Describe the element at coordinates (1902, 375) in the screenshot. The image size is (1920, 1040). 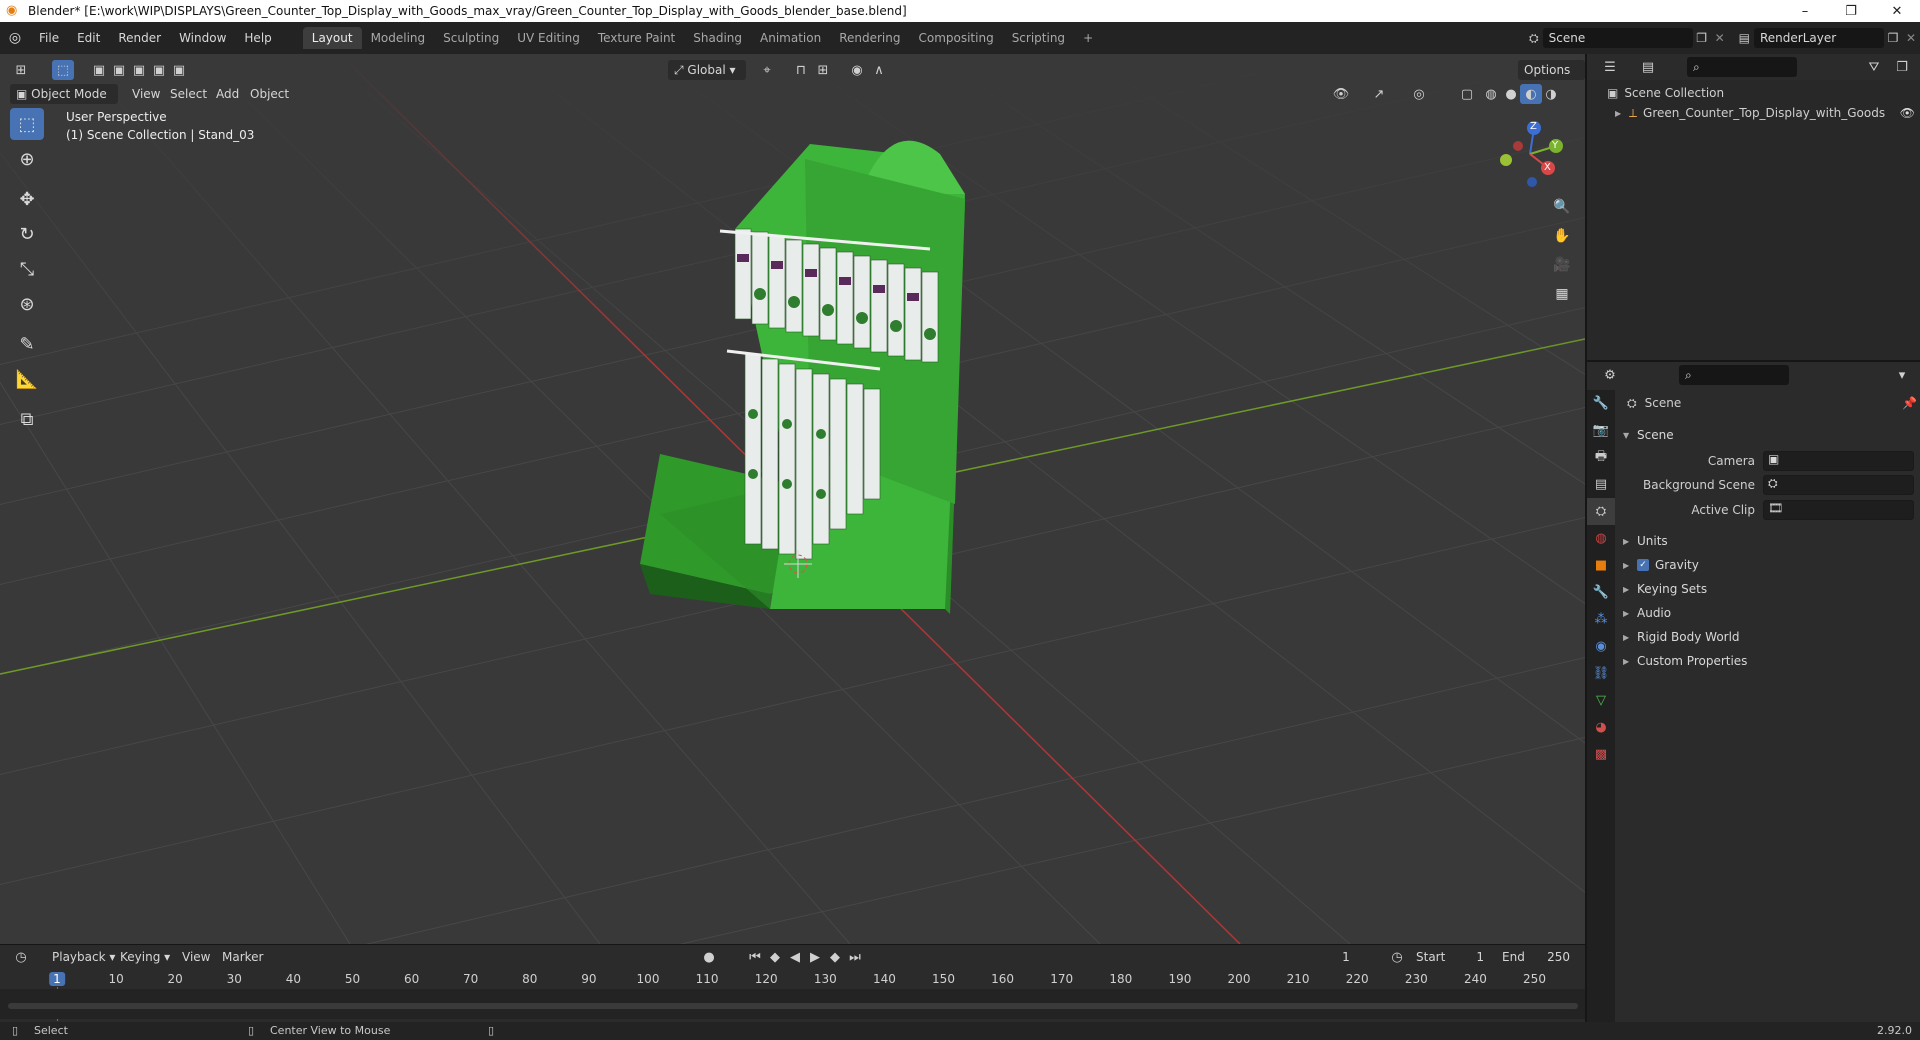
I see `properties-options-icon: ▾` at that location.